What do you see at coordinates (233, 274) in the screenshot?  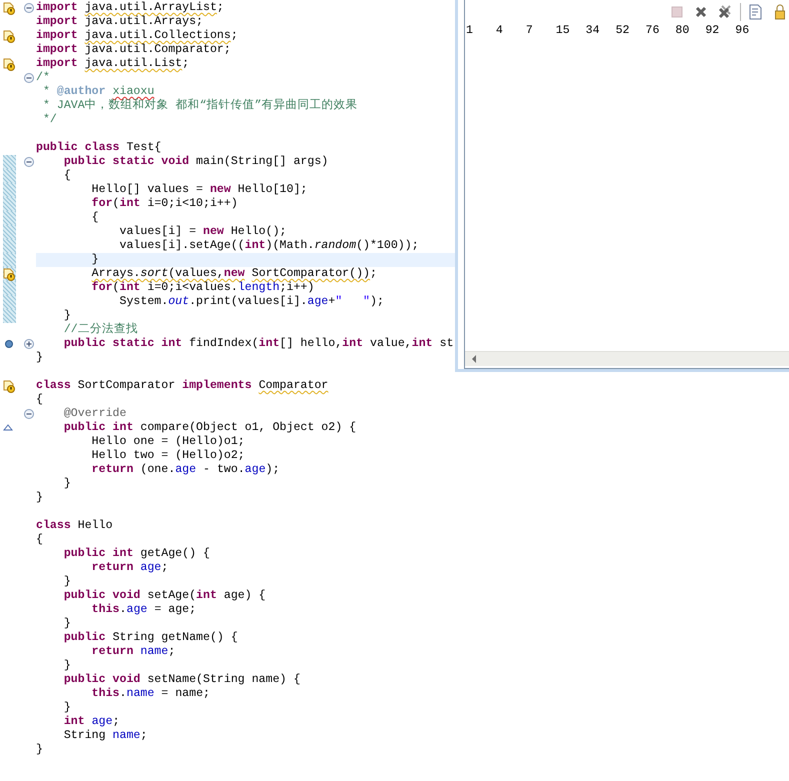 I see `code-line: Arrays.sort(values,new SortComparator());` at bounding box center [233, 274].